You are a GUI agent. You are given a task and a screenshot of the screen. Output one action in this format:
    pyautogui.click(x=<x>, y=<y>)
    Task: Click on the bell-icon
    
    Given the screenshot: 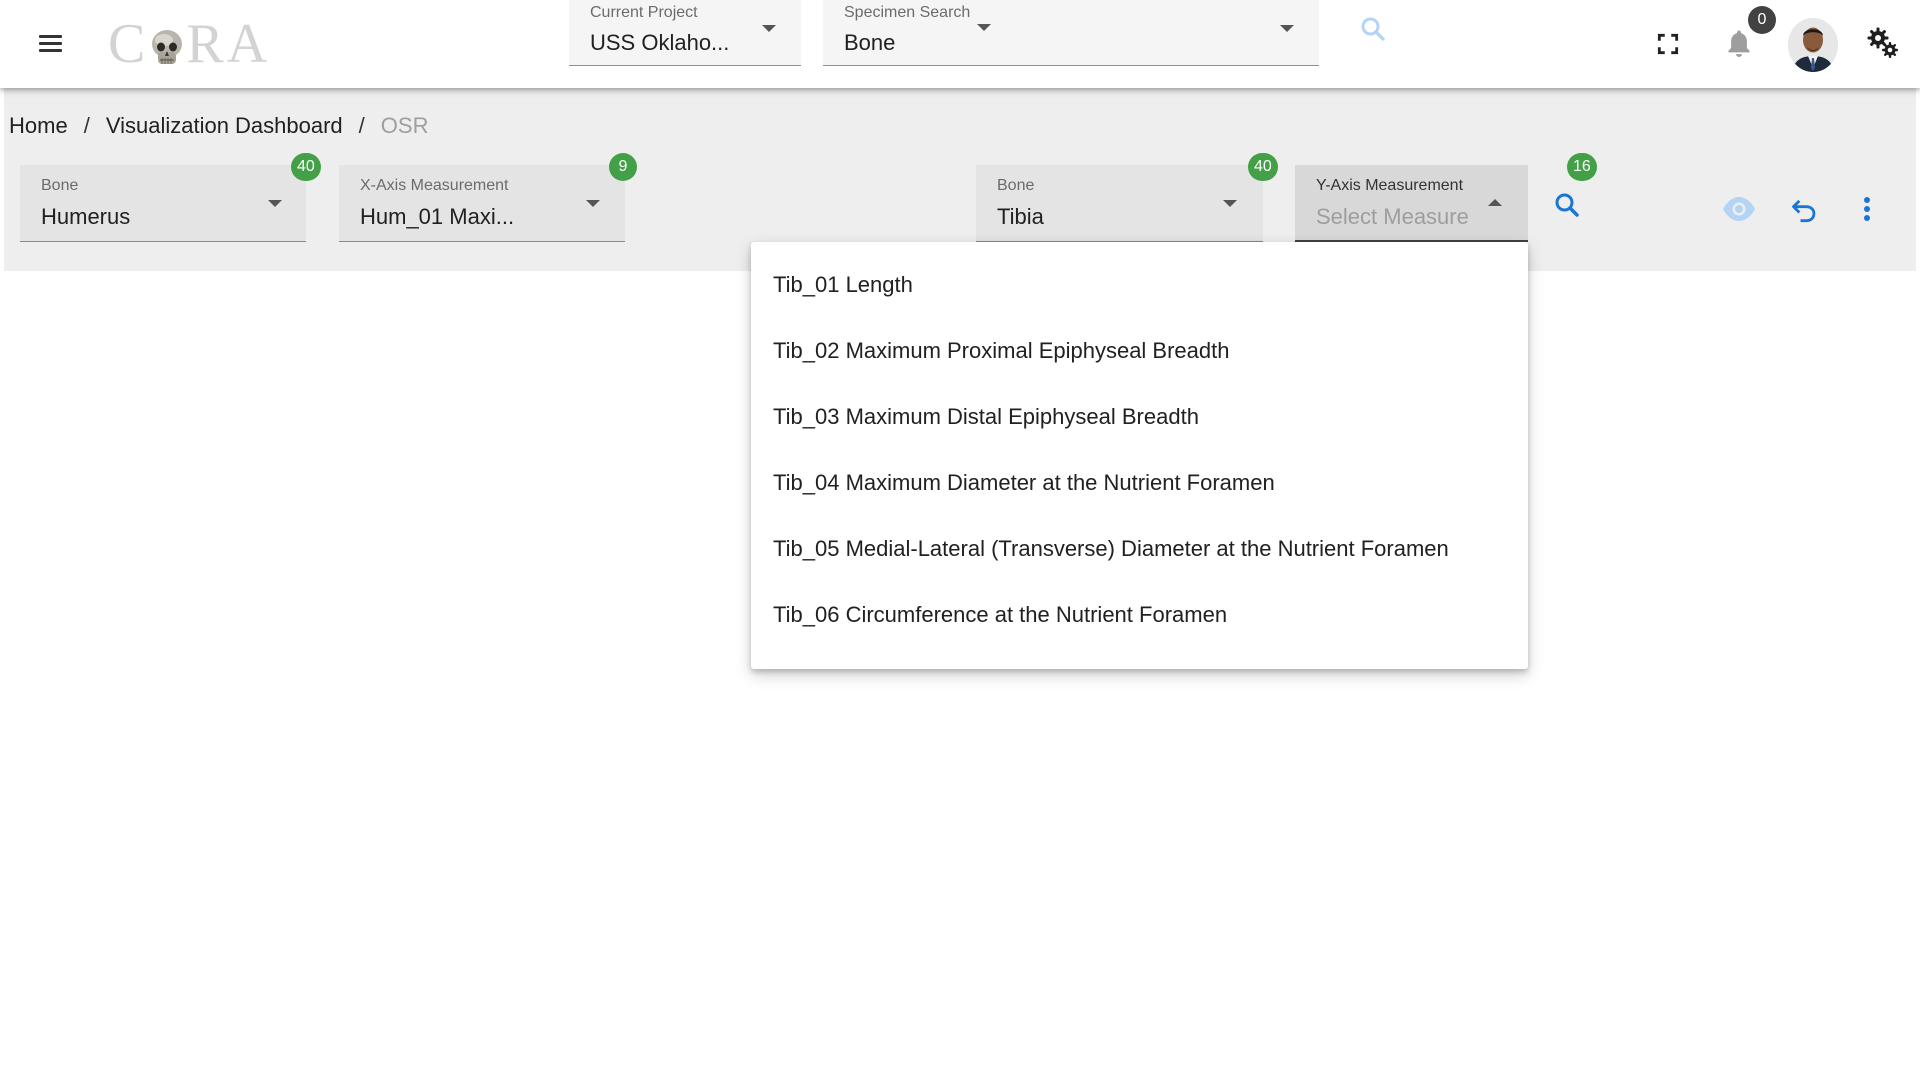 What is the action you would take?
    pyautogui.click(x=1739, y=44)
    